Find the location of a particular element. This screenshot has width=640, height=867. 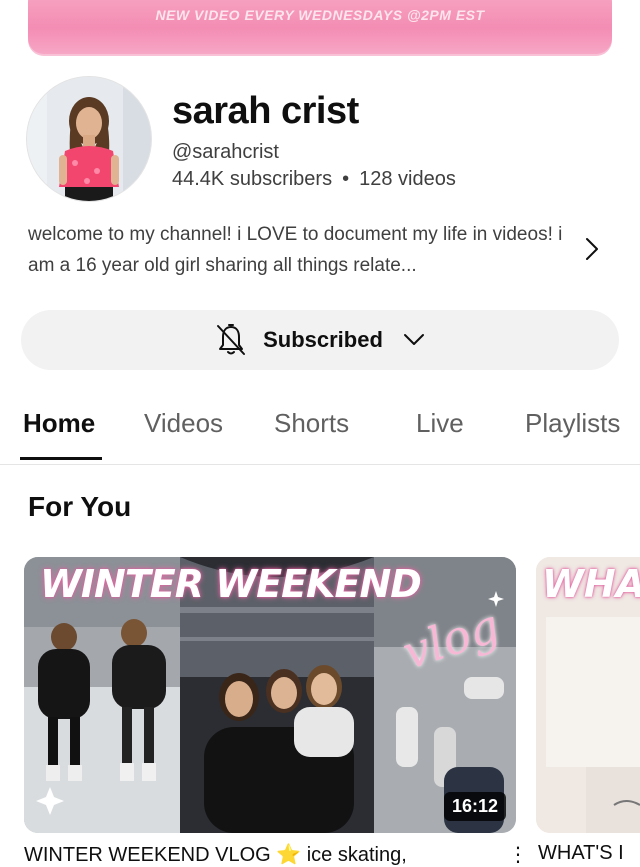

bell-off-icon is located at coordinates (231, 339).